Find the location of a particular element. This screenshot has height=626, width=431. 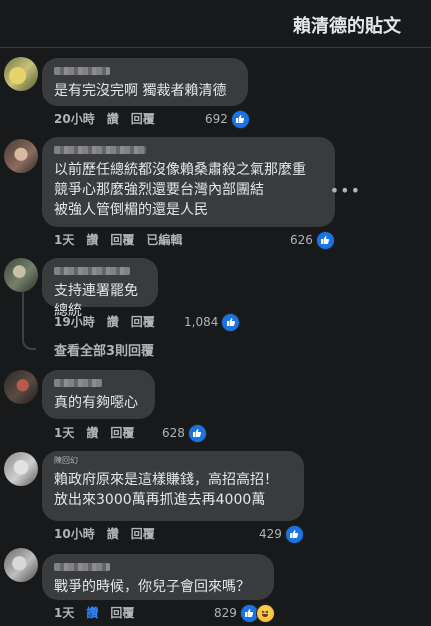

reaction-count: 626 is located at coordinates (301, 240).